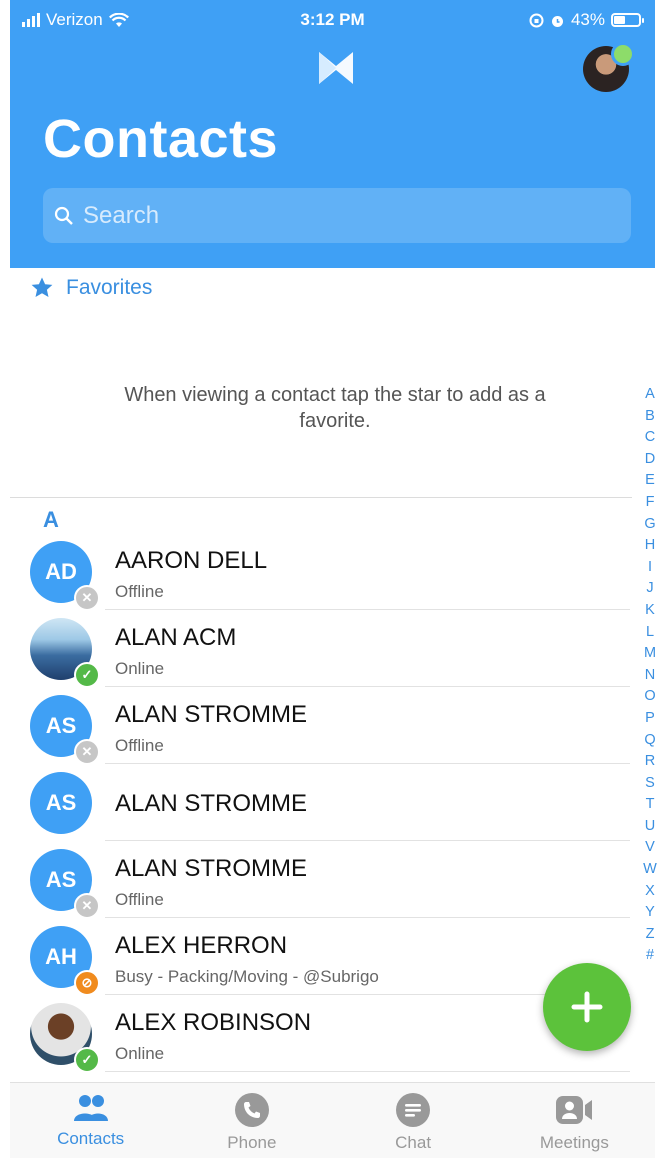 The height and width of the screenshot is (1158, 665). What do you see at coordinates (413, 1142) in the screenshot?
I see `tab-label: Chat` at bounding box center [413, 1142].